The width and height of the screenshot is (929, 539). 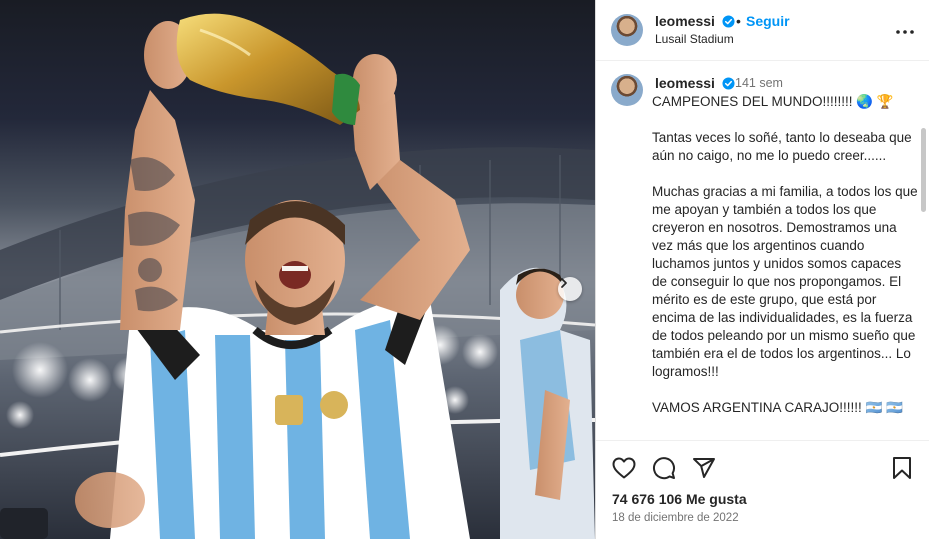 I want to click on bookmark-icon, so click(x=902, y=470).